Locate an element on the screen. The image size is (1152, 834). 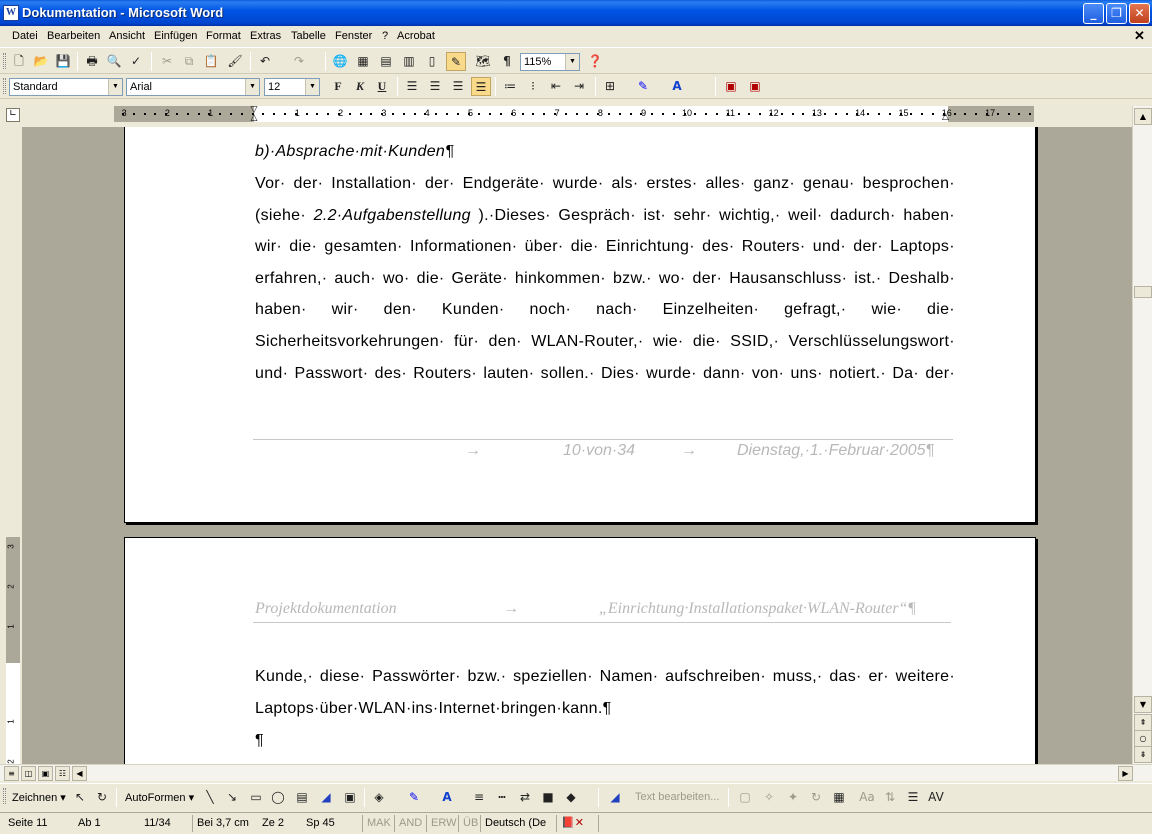
previous-page-icon: ⇞ is located at coordinates (1143, 722).